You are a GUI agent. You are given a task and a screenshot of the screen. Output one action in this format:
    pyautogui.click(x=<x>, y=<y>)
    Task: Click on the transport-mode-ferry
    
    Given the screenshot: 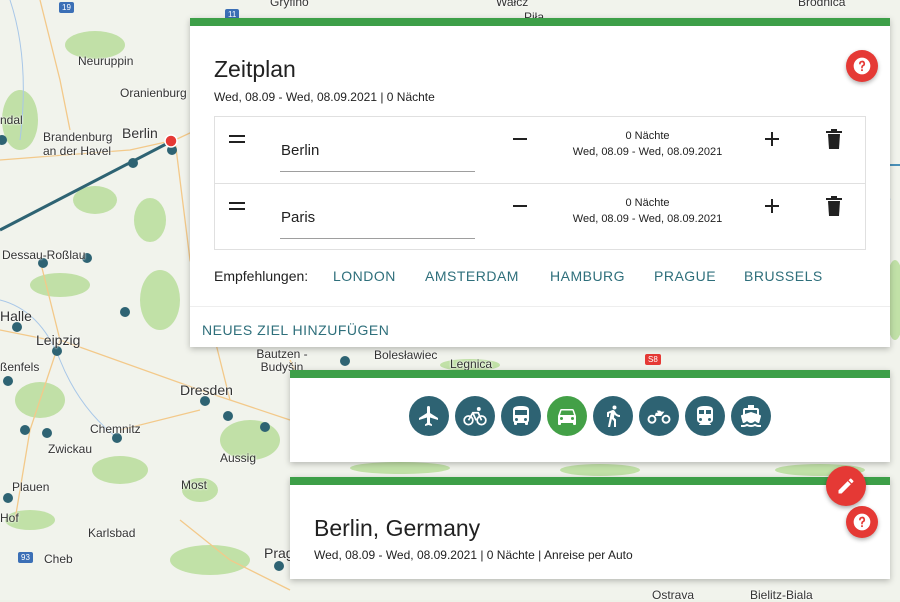 What is the action you would take?
    pyautogui.click(x=751, y=416)
    